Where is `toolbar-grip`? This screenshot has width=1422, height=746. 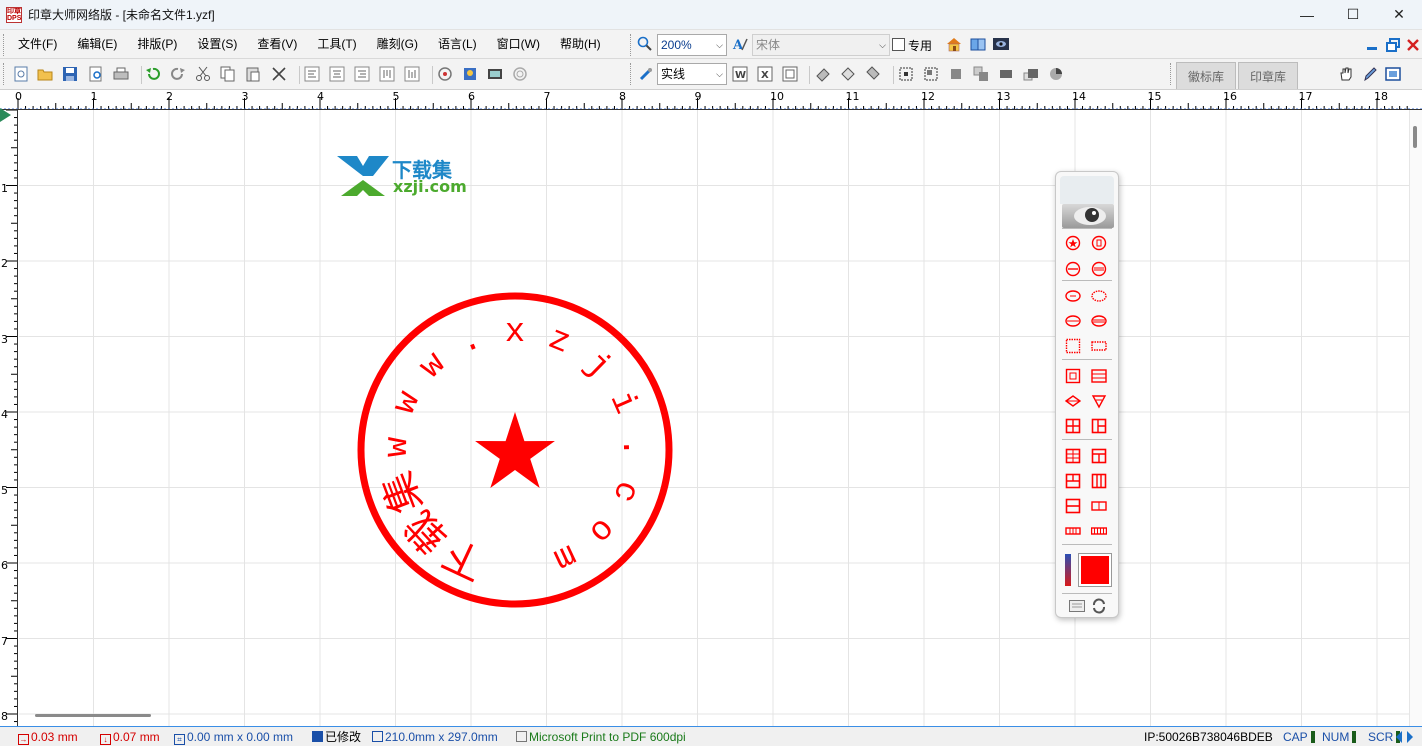 toolbar-grip is located at coordinates (4, 74).